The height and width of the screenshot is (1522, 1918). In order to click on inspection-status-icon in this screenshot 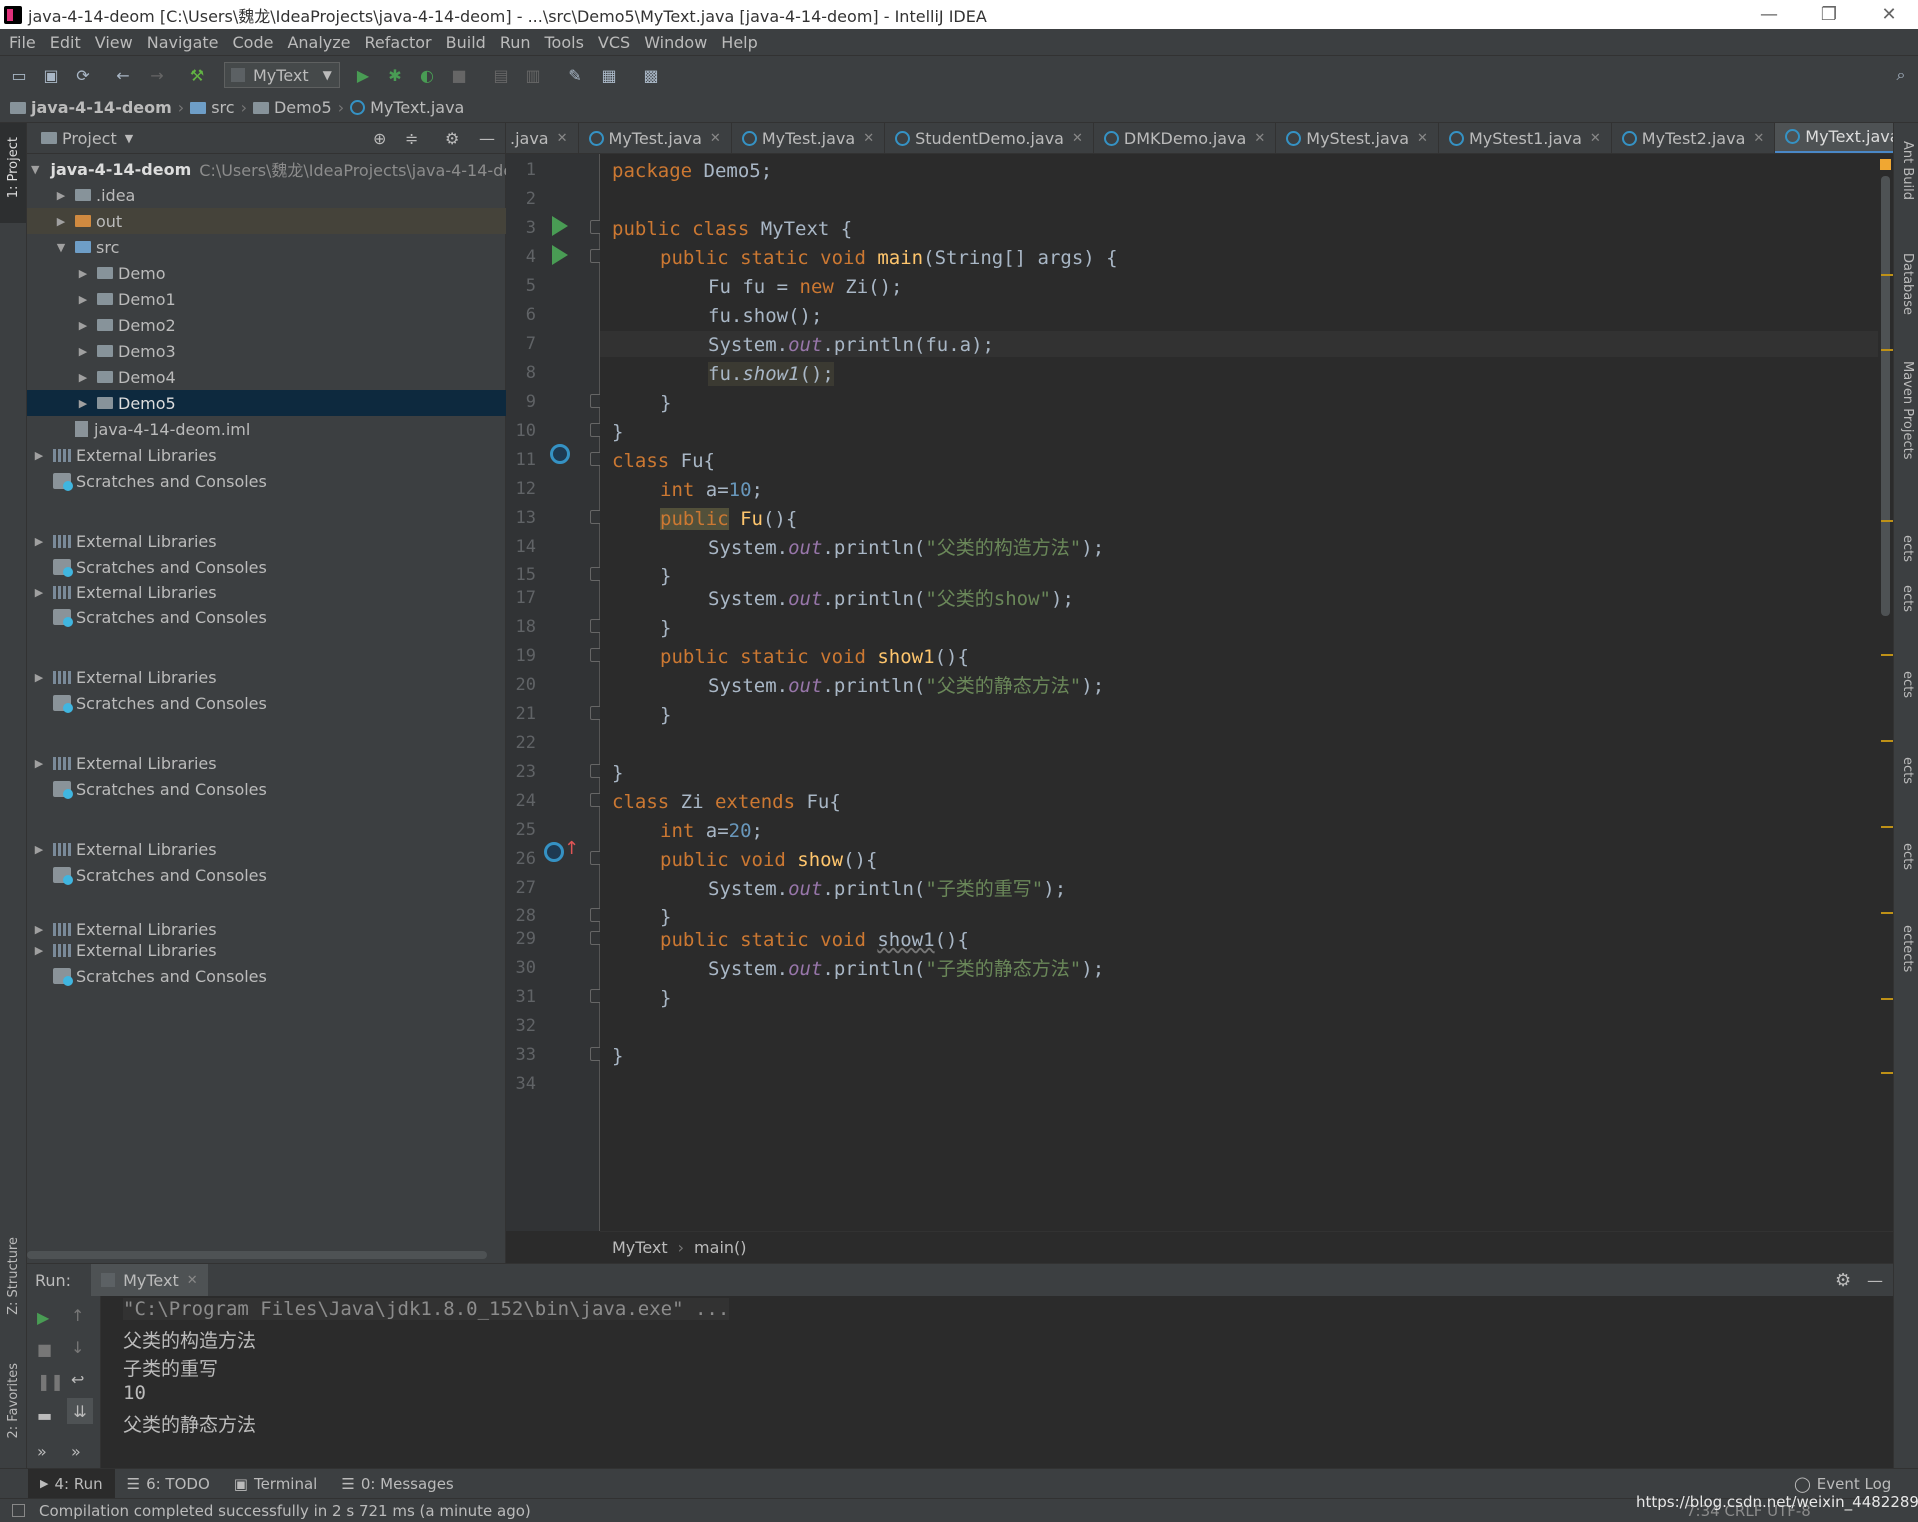, I will do `click(1885, 164)`.